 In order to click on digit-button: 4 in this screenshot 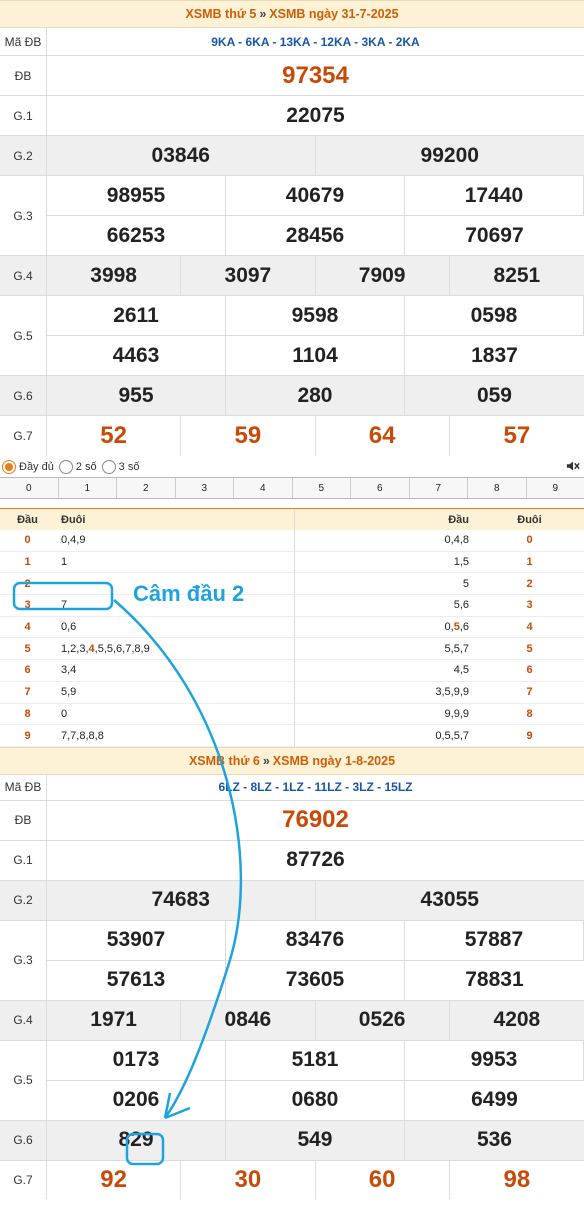, I will do `click(263, 488)`.